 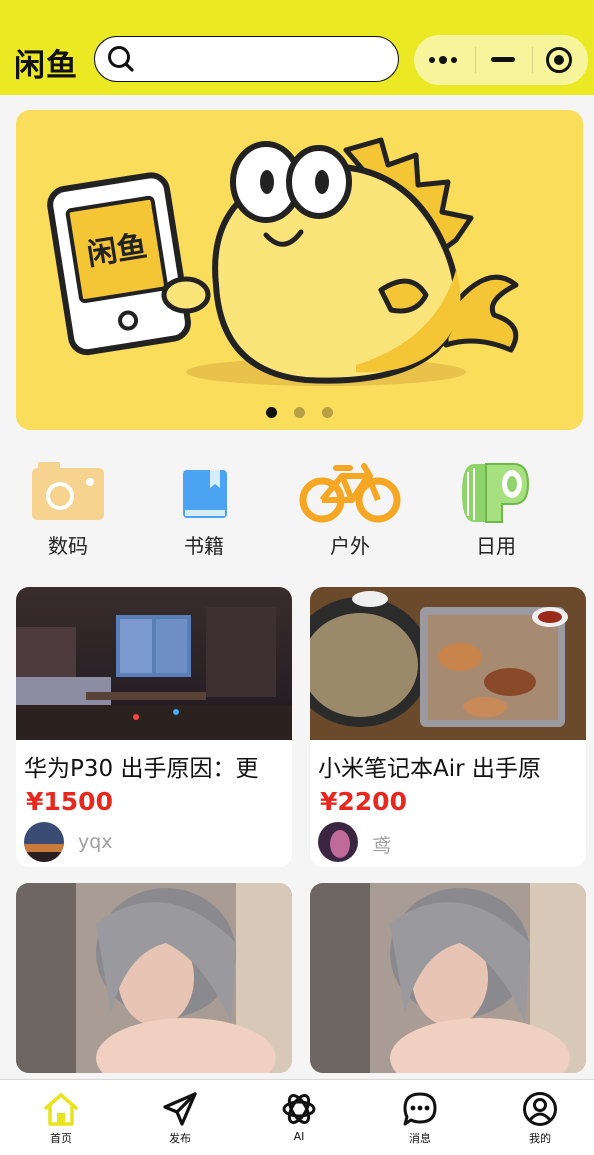 What do you see at coordinates (496, 493) in the screenshot?
I see `tissue-roll-icon` at bounding box center [496, 493].